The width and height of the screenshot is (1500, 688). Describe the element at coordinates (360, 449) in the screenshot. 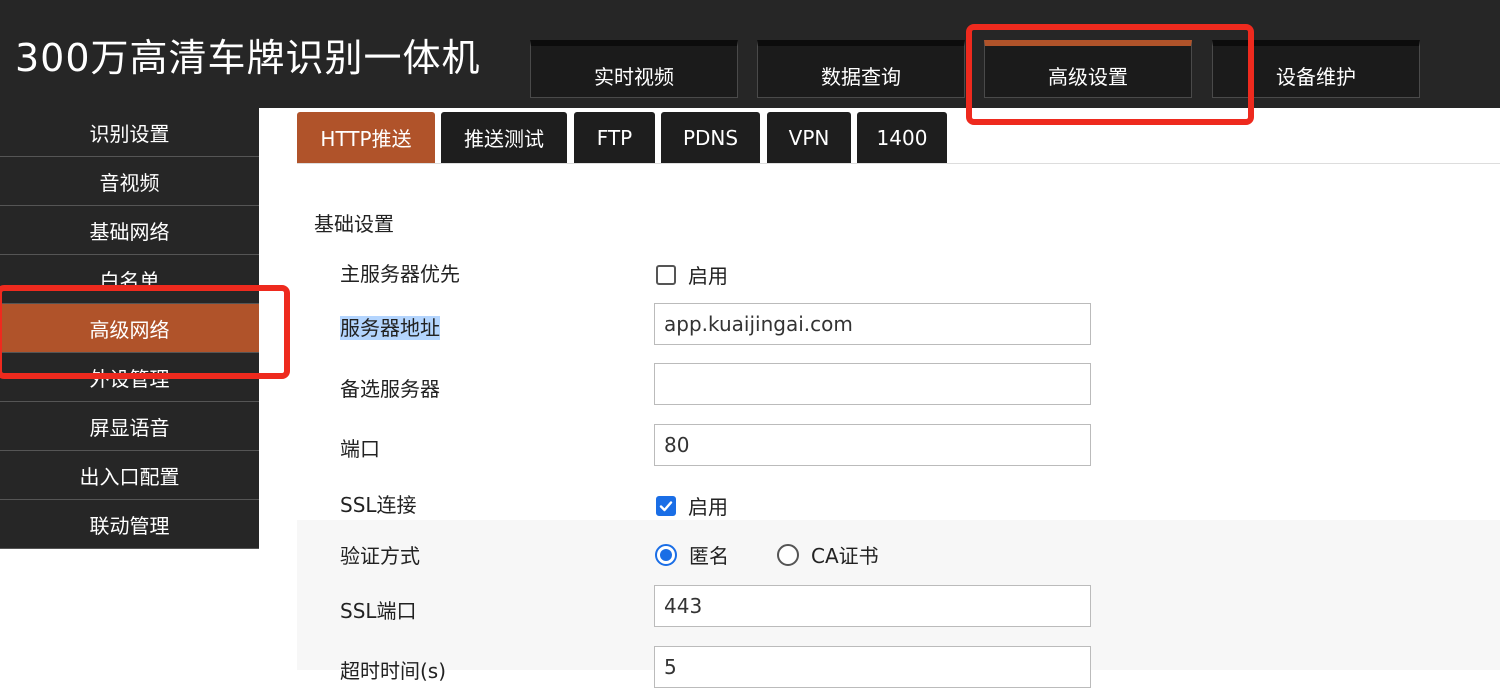

I see `port-label: 端口` at that location.